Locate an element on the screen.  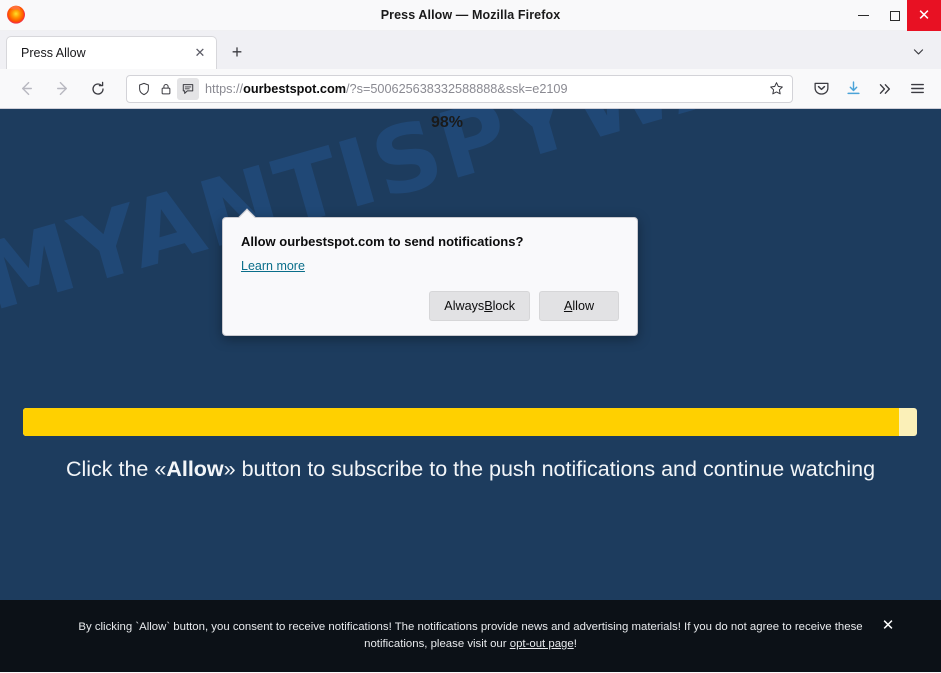
window-minimize-button is located at coordinates (863, 15).